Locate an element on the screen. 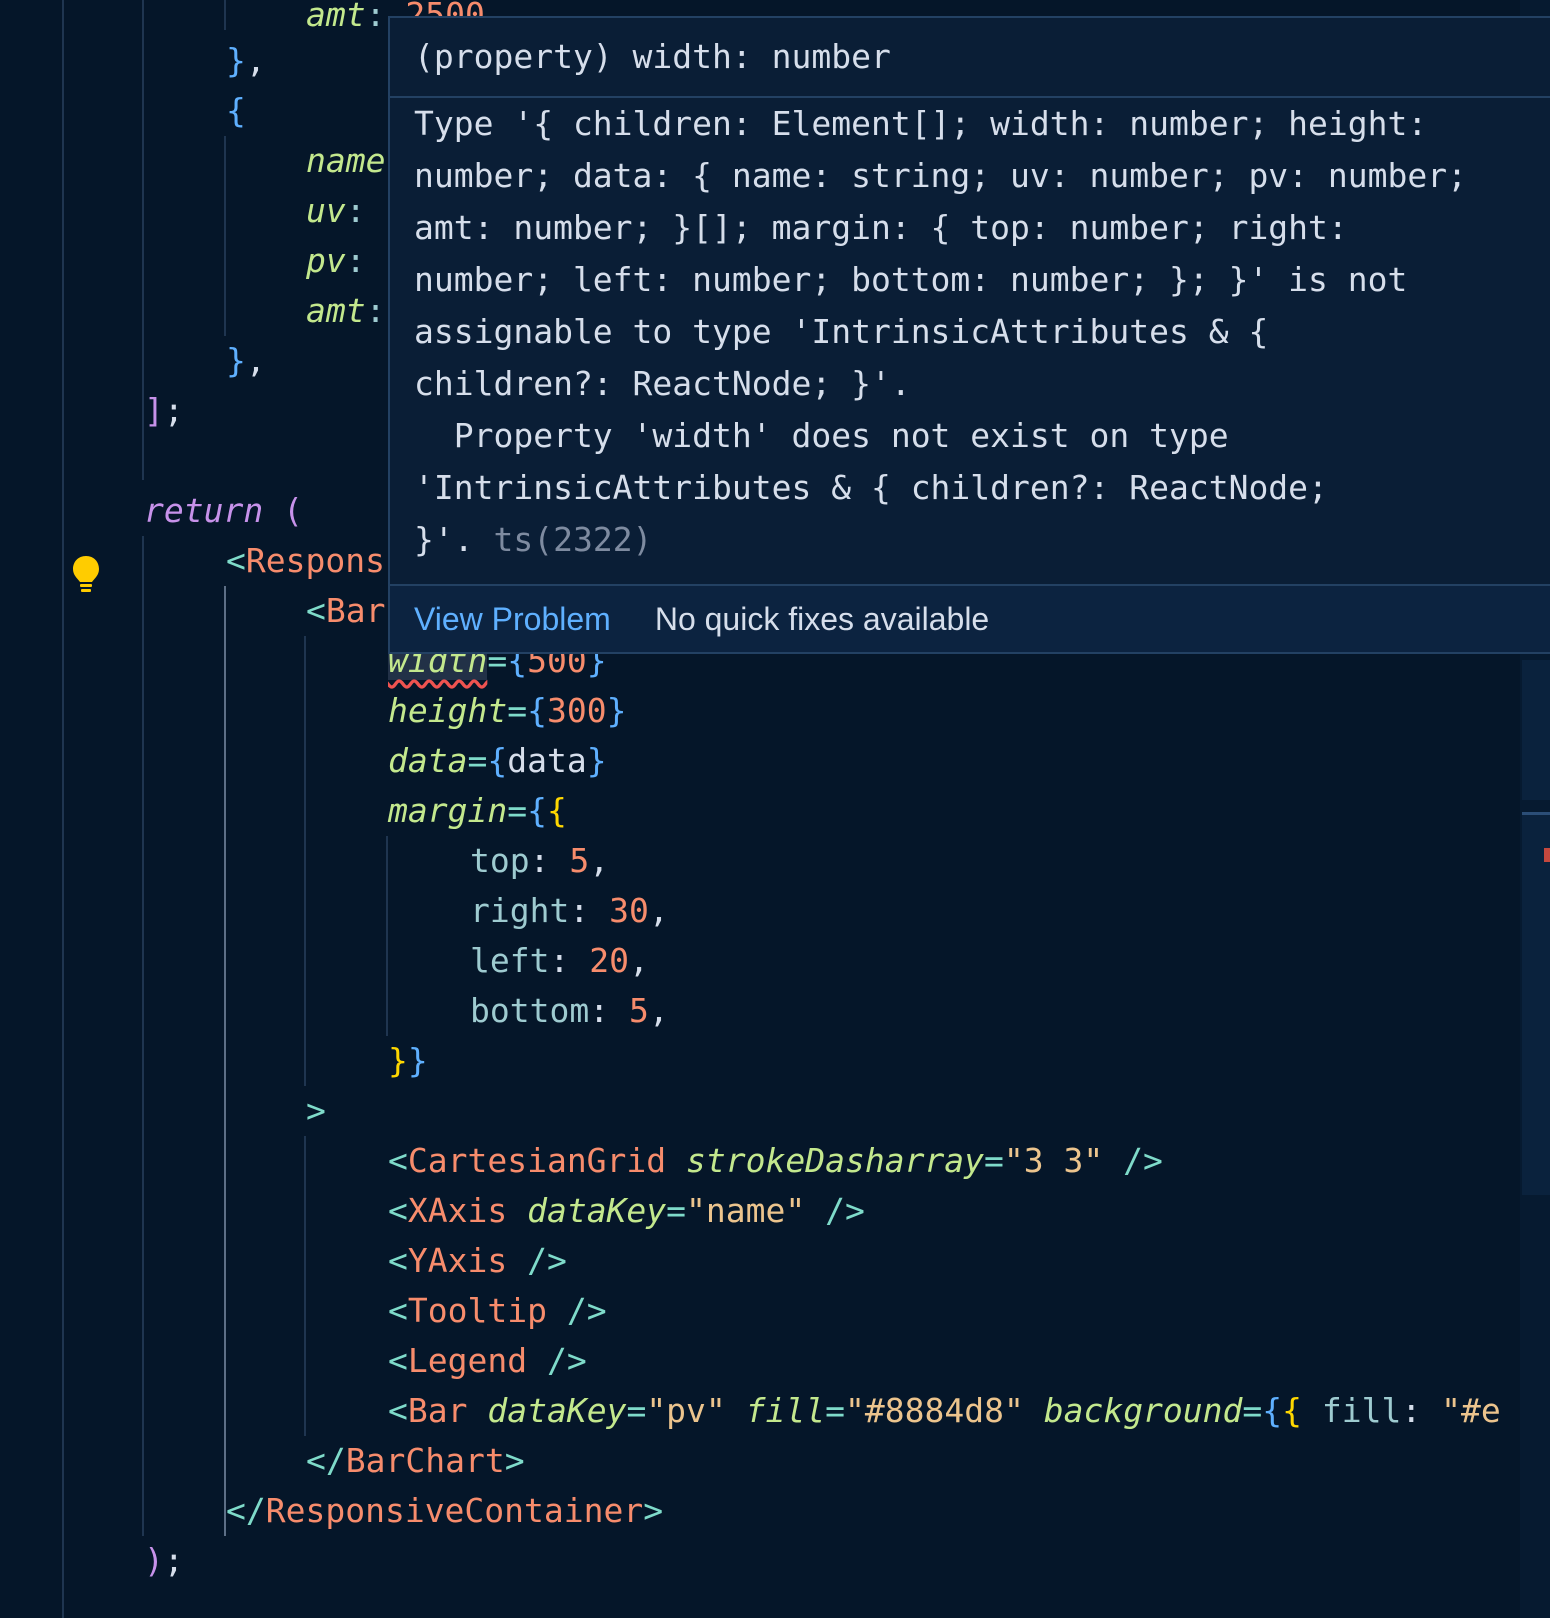  code-line: return ( is located at coordinates (151, 511).